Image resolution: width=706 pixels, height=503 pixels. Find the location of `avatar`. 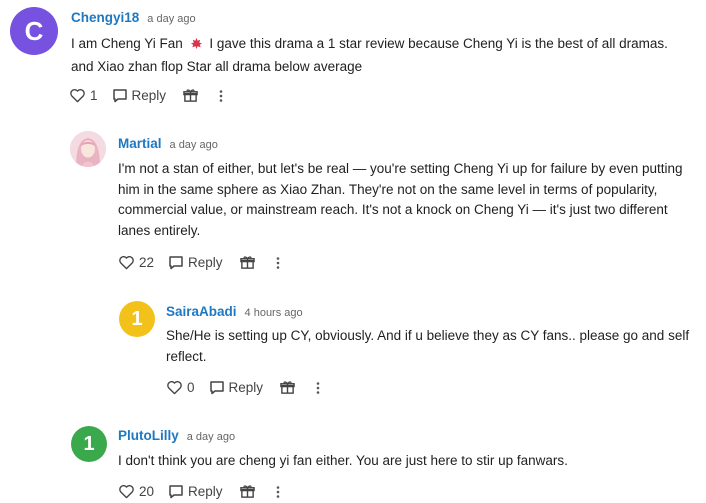

avatar is located at coordinates (88, 149).